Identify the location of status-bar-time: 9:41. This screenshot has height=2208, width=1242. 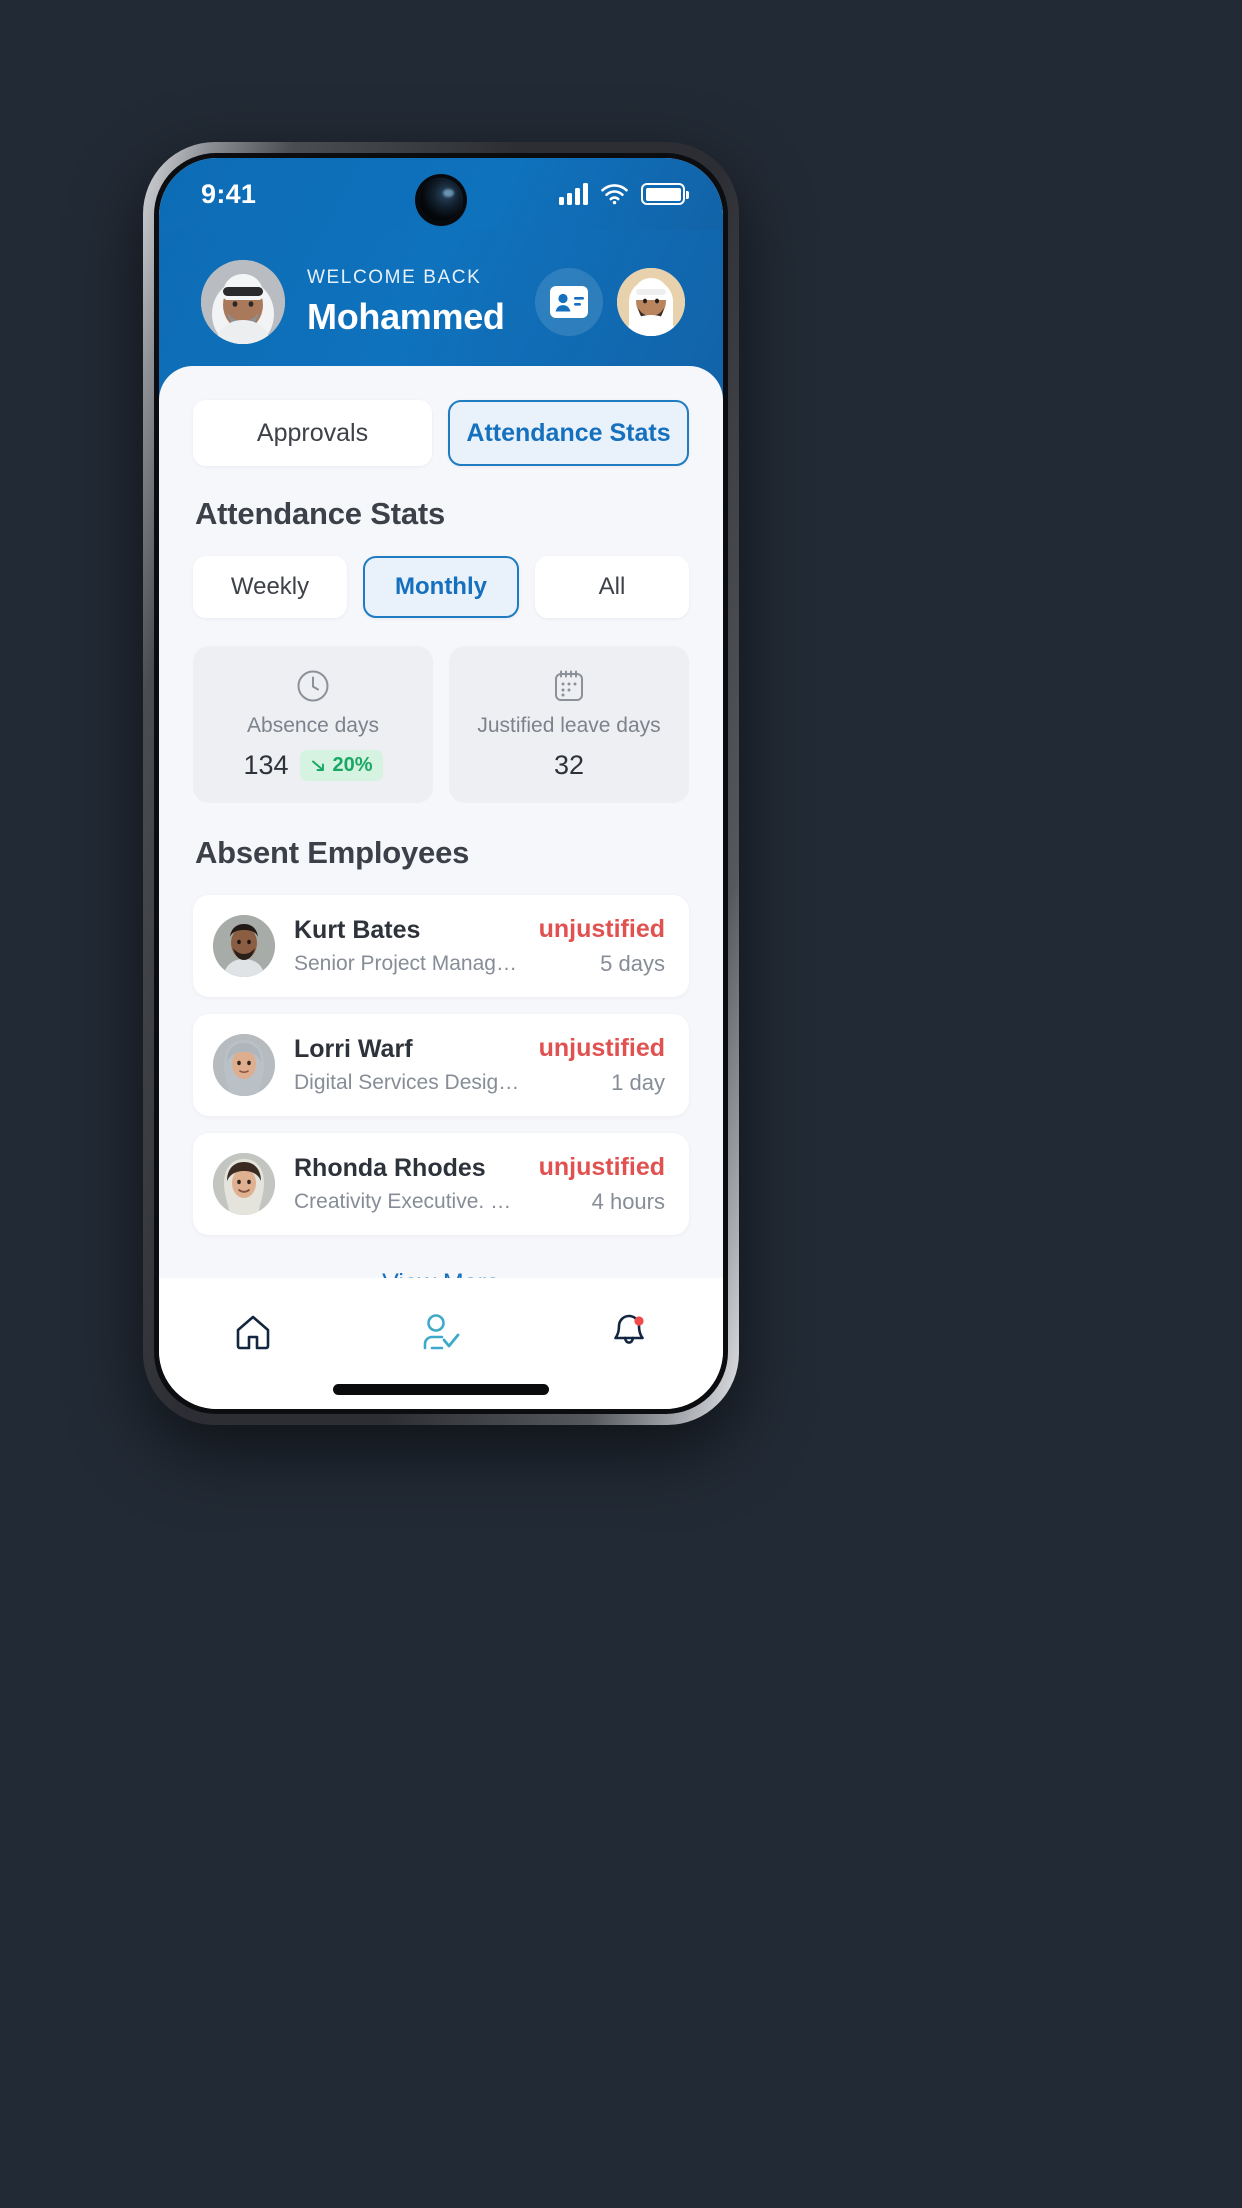
(229, 193).